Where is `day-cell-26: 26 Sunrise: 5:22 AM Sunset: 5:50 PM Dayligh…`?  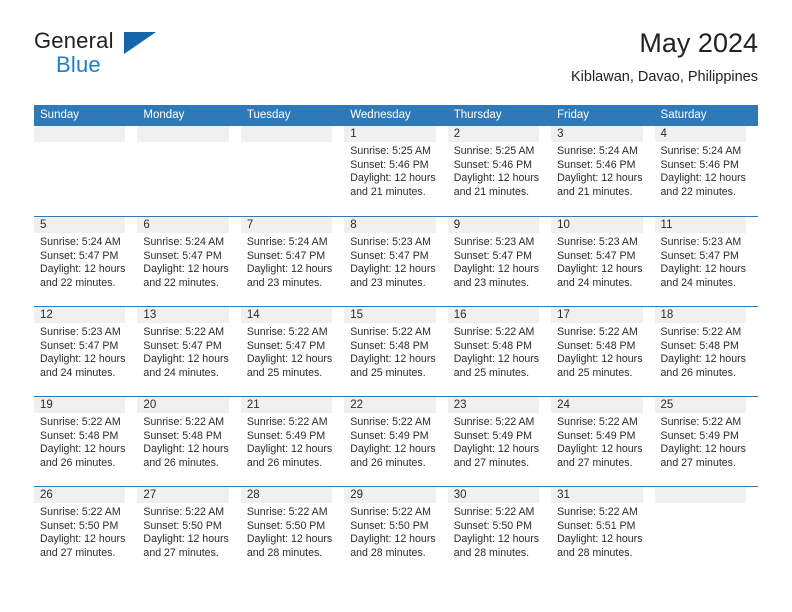 day-cell-26: 26 Sunrise: 5:22 AM Sunset: 5:50 PM Dayligh… is located at coordinates (85, 531).